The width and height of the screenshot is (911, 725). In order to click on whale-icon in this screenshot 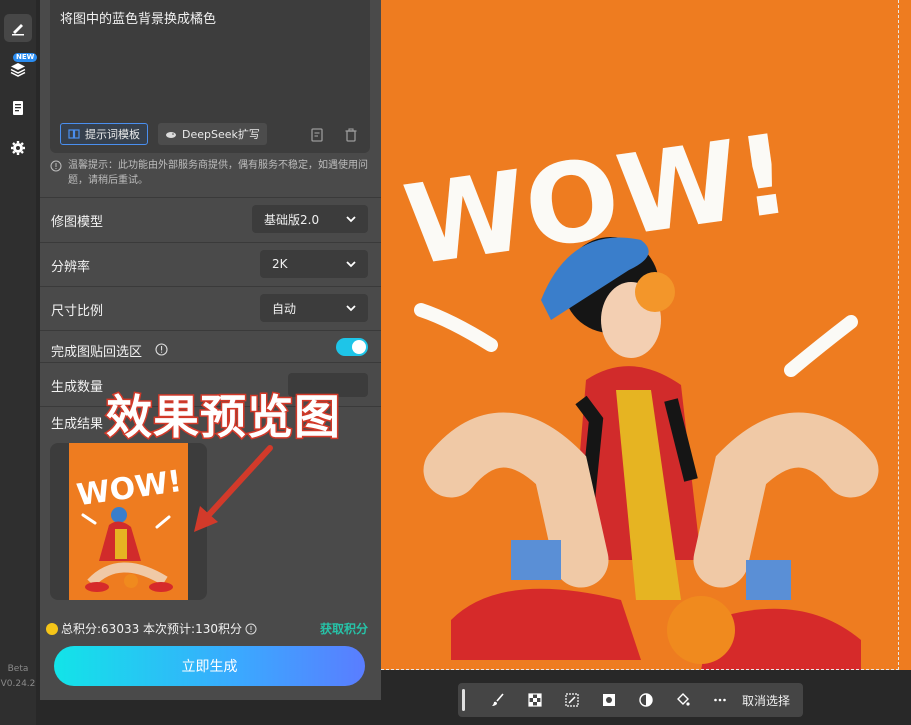, I will do `click(171, 135)`.